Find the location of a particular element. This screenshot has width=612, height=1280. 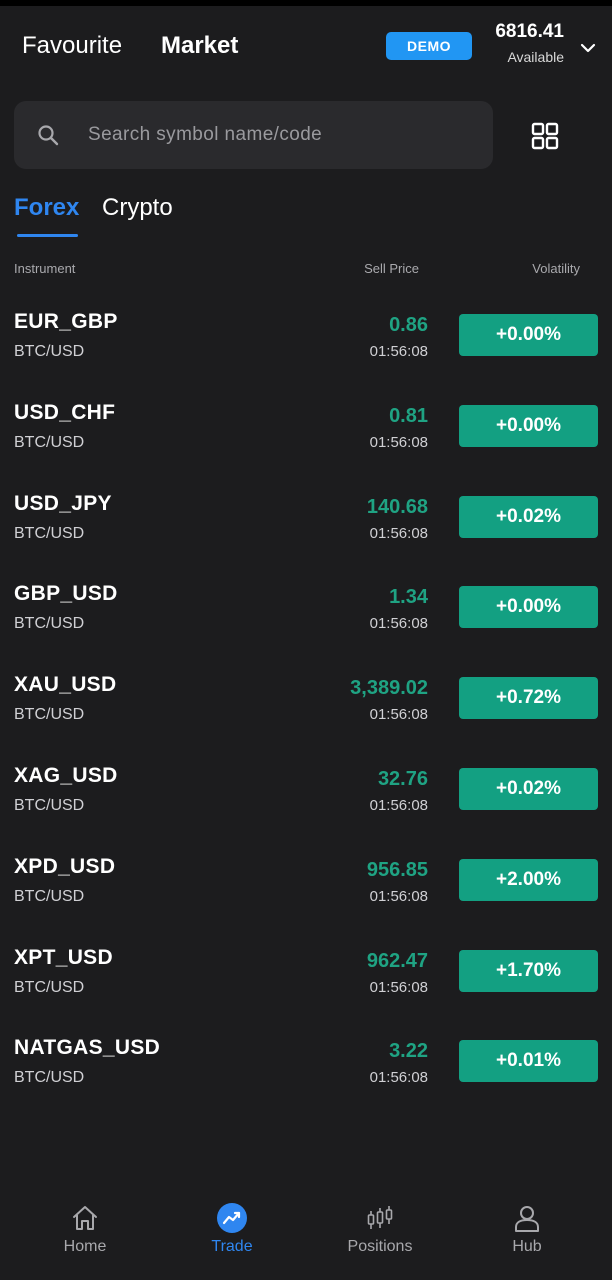

instrument-name: USD_CHF is located at coordinates (65, 412).